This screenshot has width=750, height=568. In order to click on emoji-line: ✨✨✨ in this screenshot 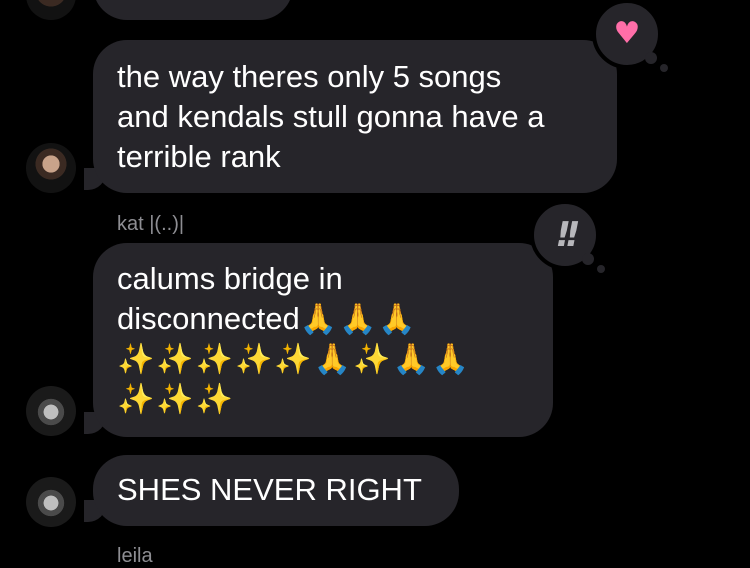, I will do `click(176, 399)`.